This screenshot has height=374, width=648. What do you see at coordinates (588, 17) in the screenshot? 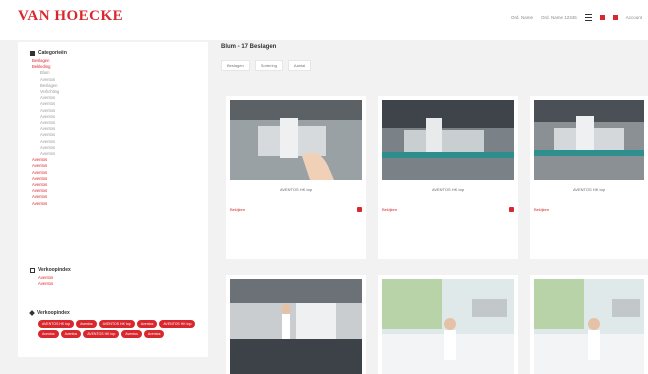
I see `menu-icon` at bounding box center [588, 17].